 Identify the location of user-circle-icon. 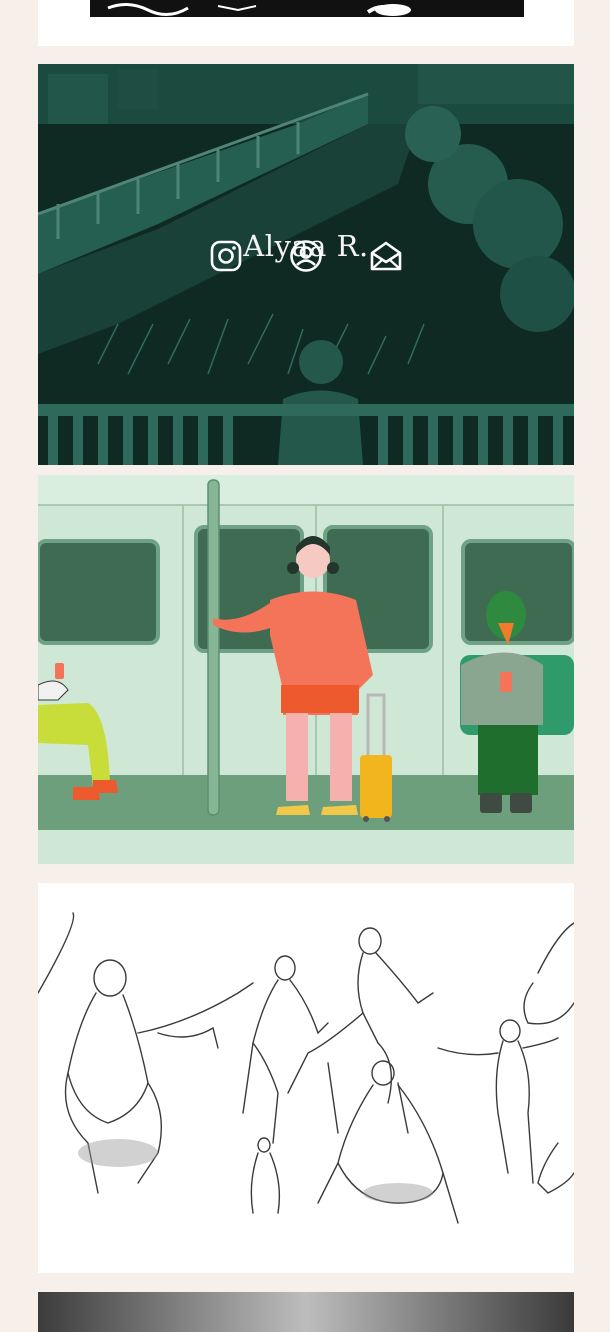
(306, 256).